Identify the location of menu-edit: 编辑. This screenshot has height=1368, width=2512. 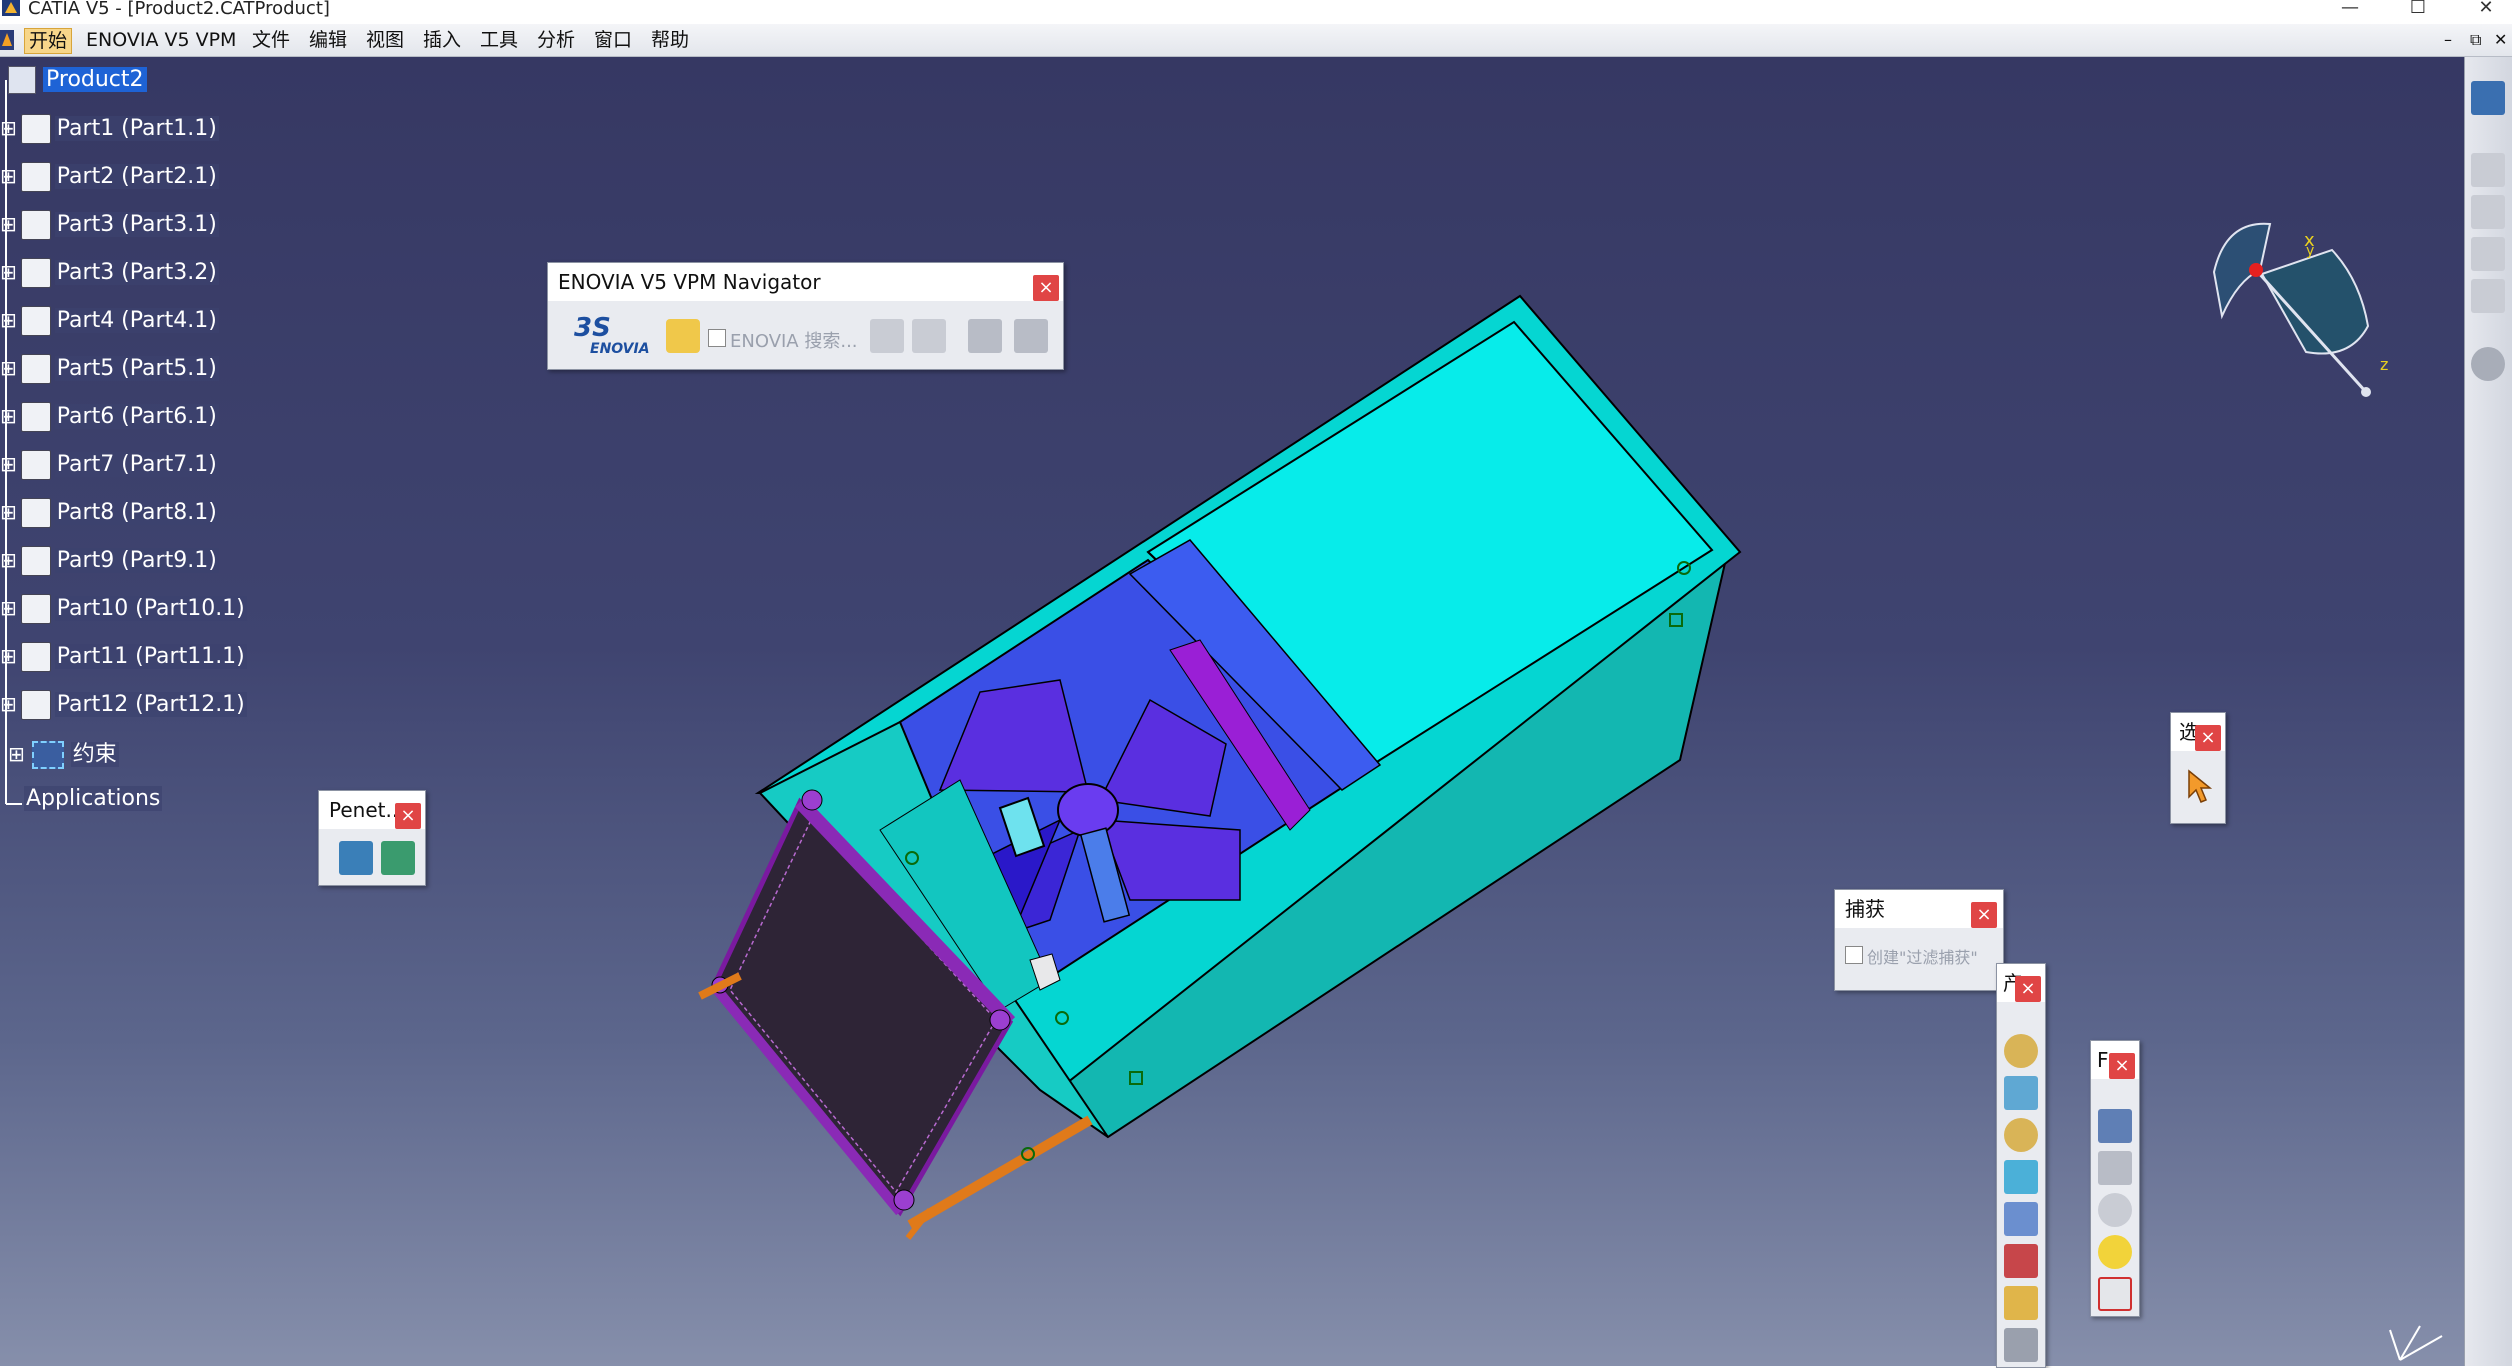
(328, 40).